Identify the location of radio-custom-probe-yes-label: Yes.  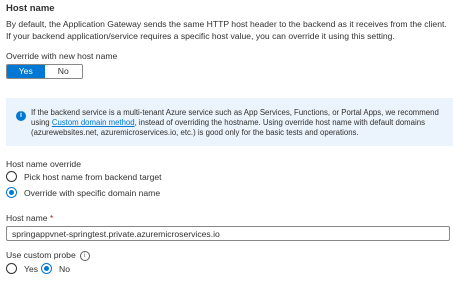
(31, 268).